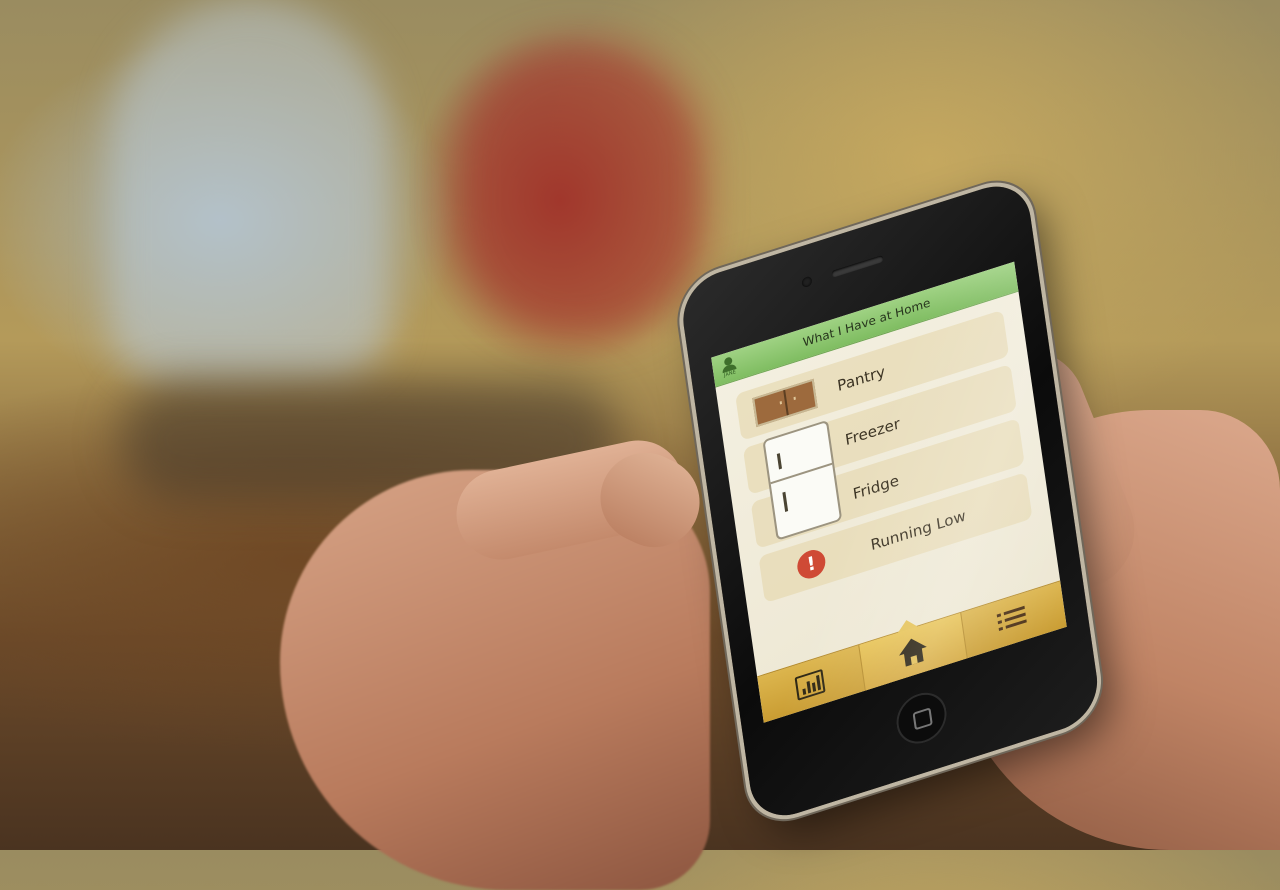 This screenshot has height=890, width=1280. I want to click on cabinet-icon, so click(785, 403).